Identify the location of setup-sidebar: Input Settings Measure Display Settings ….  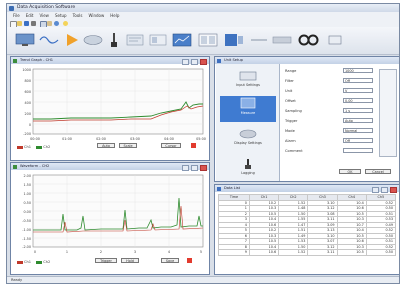
(248, 122).